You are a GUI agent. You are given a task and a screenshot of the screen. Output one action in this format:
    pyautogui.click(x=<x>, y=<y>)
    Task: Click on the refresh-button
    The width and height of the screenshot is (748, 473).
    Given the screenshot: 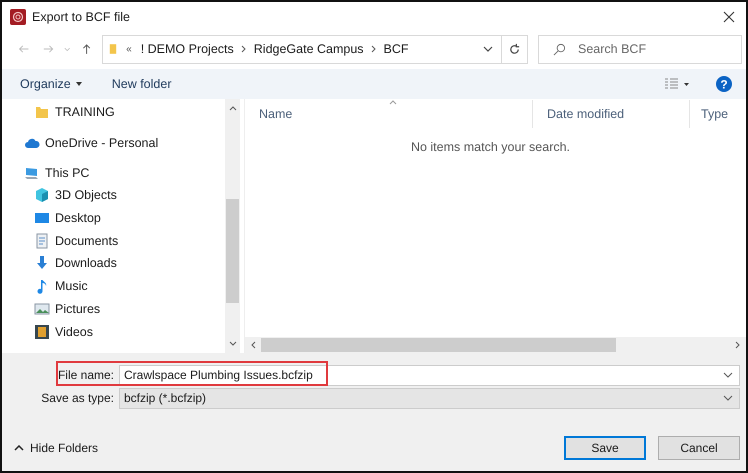 What is the action you would take?
    pyautogui.click(x=514, y=49)
    